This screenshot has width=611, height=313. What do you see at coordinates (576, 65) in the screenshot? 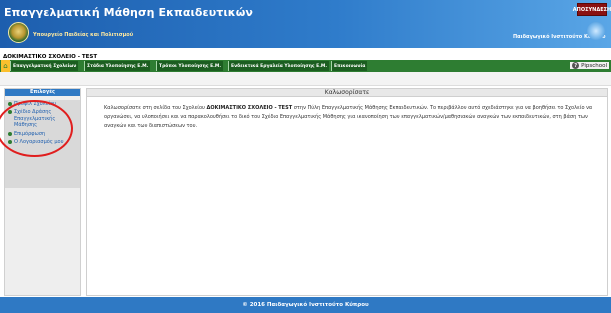
I see `help-icon: ?` at bounding box center [576, 65].